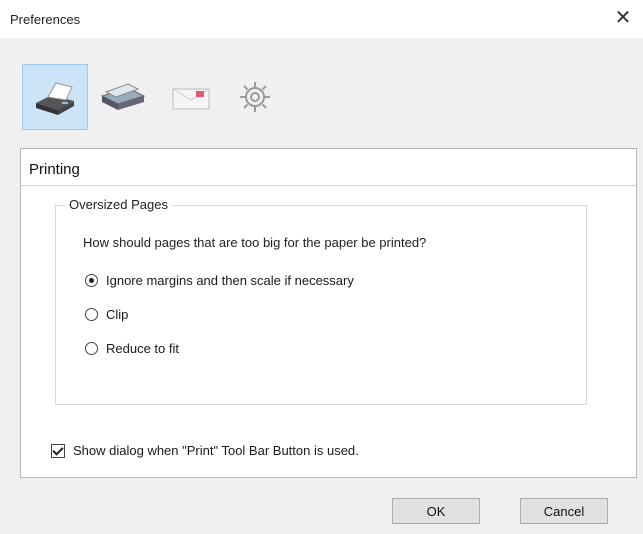 The image size is (643, 534). What do you see at coordinates (142, 348) in the screenshot?
I see `radio-label: Reduce to fit` at bounding box center [142, 348].